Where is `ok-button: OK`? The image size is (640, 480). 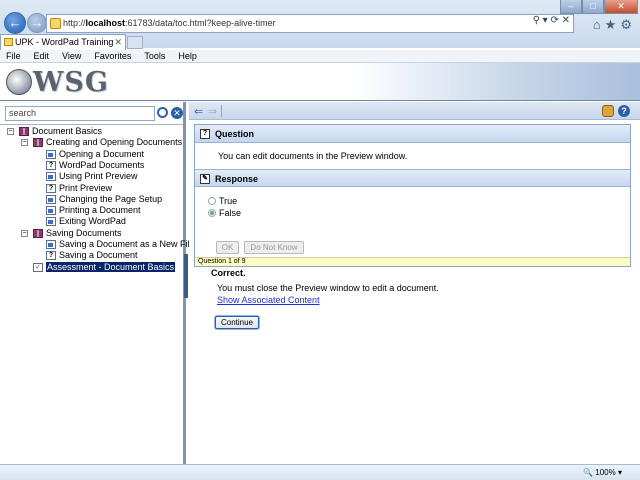 ok-button: OK is located at coordinates (227, 247).